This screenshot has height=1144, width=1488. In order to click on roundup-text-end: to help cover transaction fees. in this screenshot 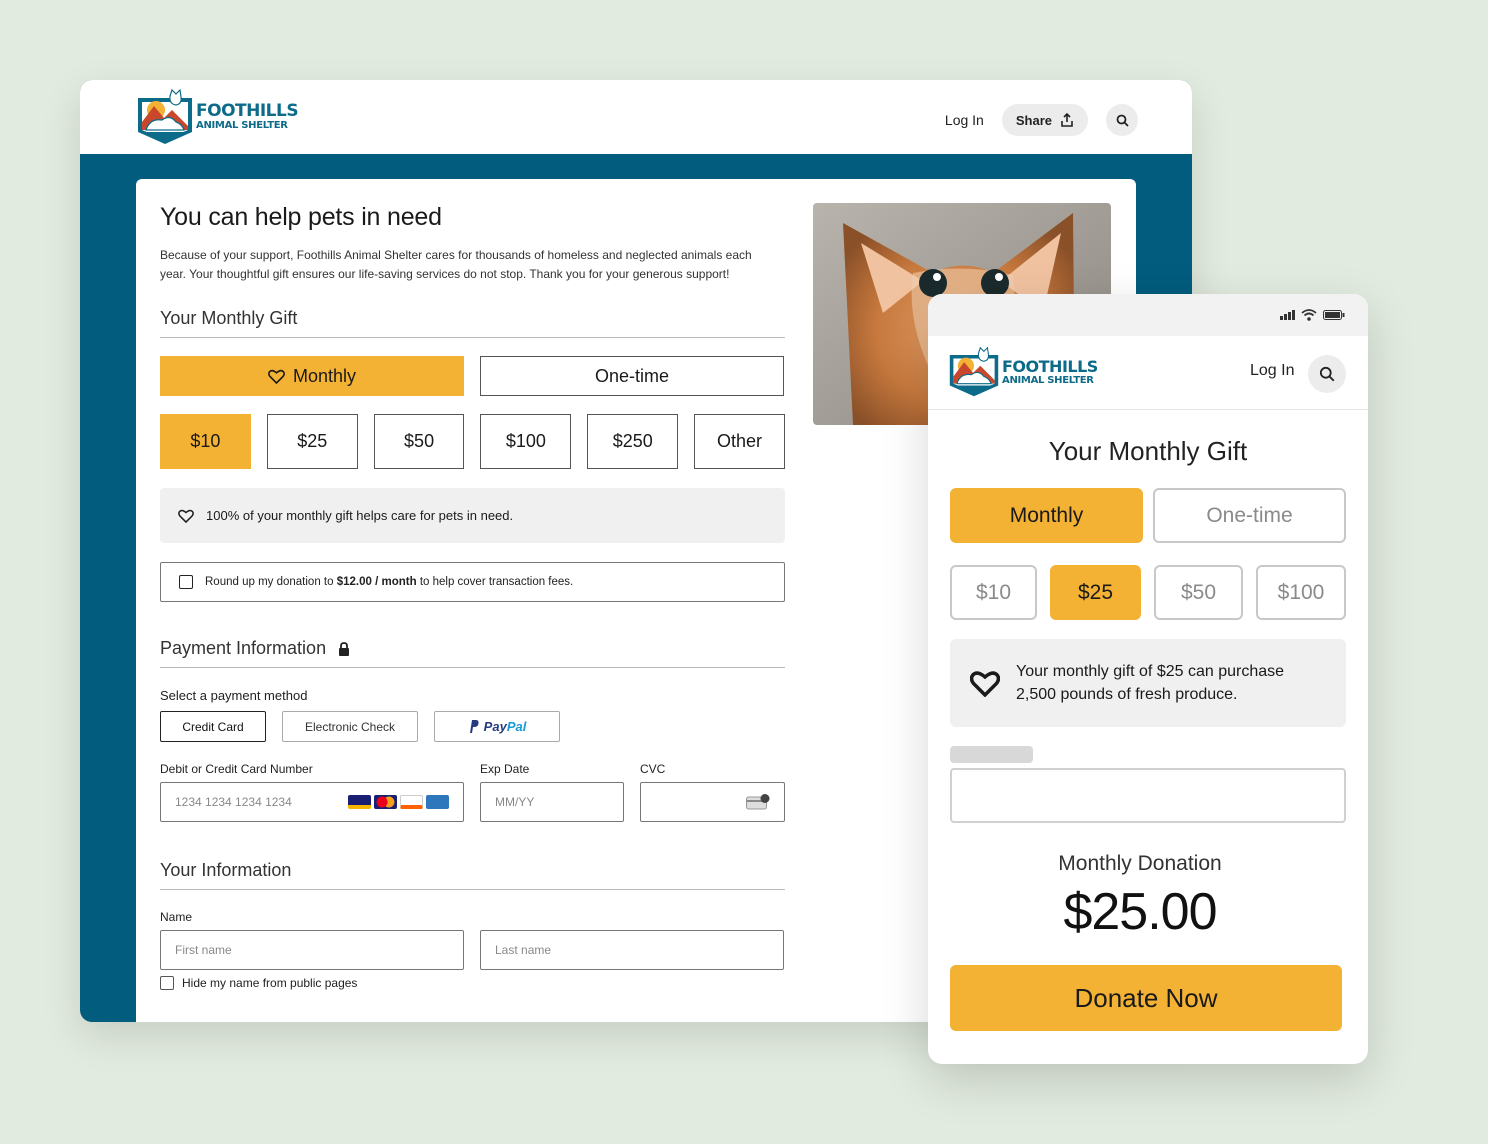, I will do `click(496, 582)`.